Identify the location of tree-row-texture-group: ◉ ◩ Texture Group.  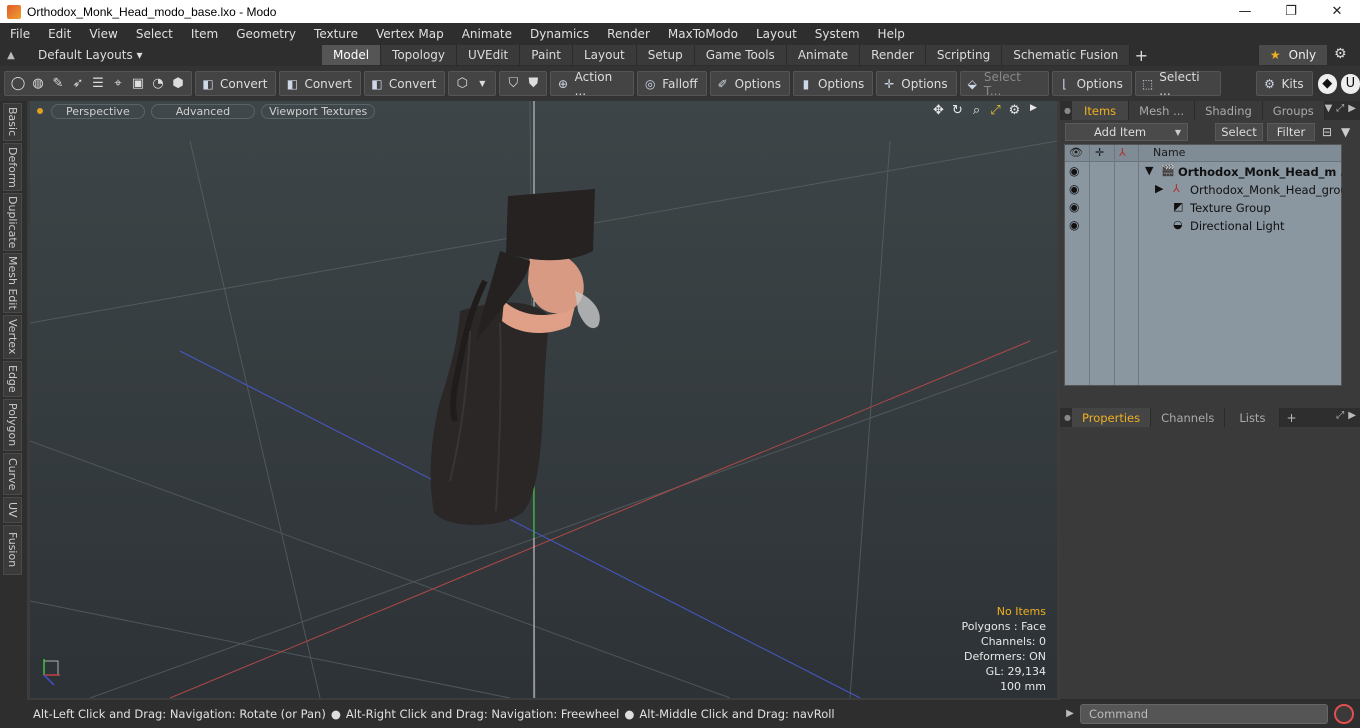
(1203, 208).